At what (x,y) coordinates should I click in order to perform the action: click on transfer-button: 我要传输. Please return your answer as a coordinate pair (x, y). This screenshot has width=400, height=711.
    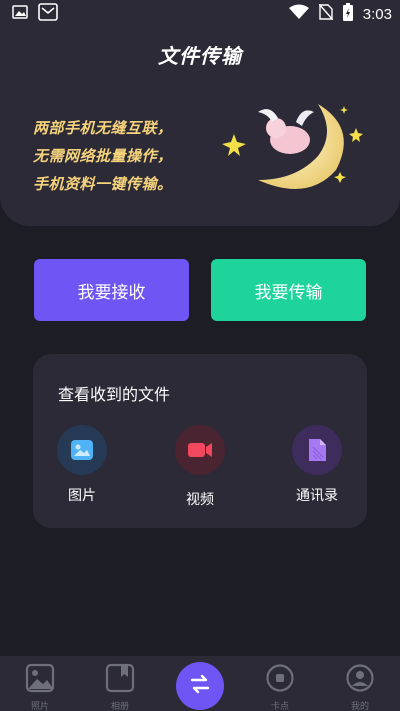
    Looking at the image, I should click on (288, 290).